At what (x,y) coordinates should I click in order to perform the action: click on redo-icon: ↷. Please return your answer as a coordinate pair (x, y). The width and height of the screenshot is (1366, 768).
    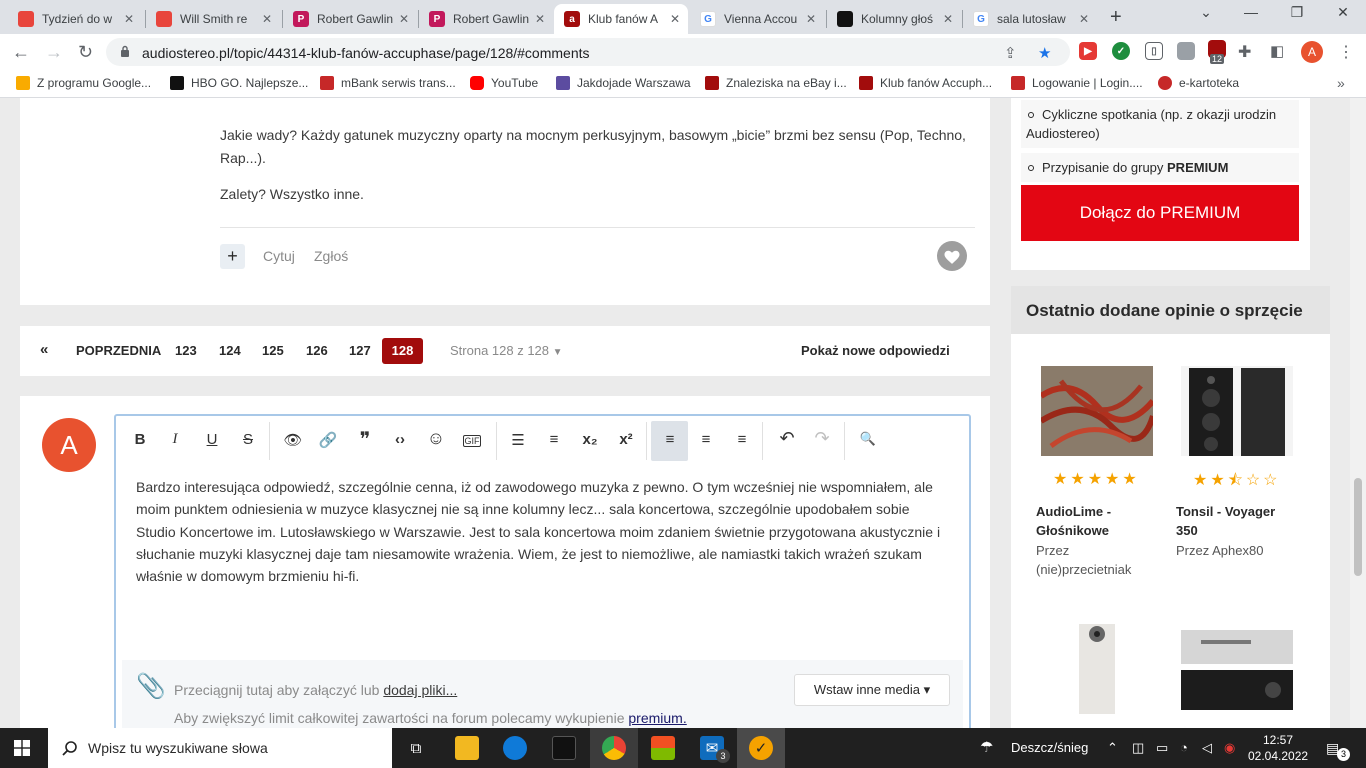
    Looking at the image, I should click on (822, 438).